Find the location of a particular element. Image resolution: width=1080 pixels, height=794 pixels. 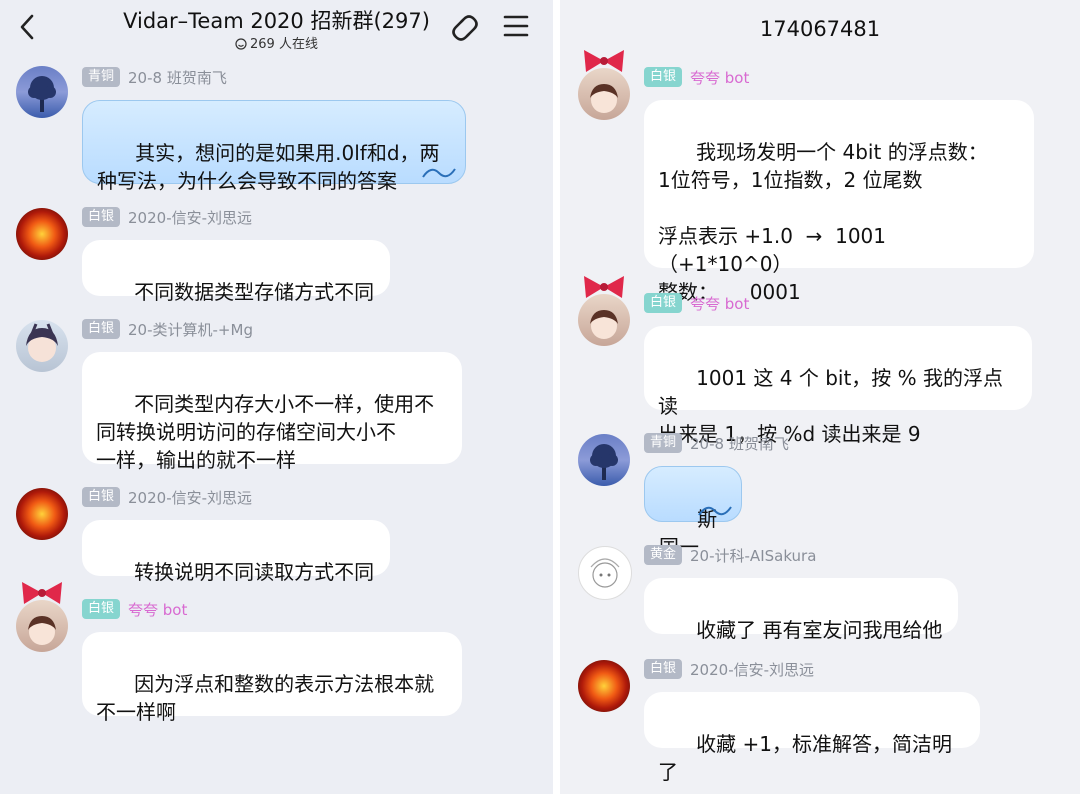

online-count-text: 269 人在线 is located at coordinates (284, 44).